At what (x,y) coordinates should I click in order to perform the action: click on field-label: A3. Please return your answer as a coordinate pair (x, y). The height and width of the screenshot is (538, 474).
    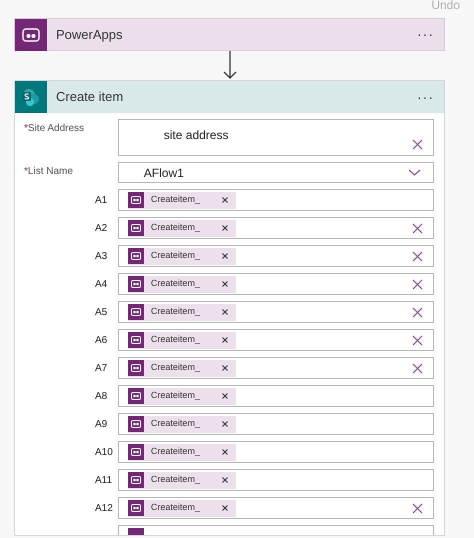
    Looking at the image, I should click on (101, 257).